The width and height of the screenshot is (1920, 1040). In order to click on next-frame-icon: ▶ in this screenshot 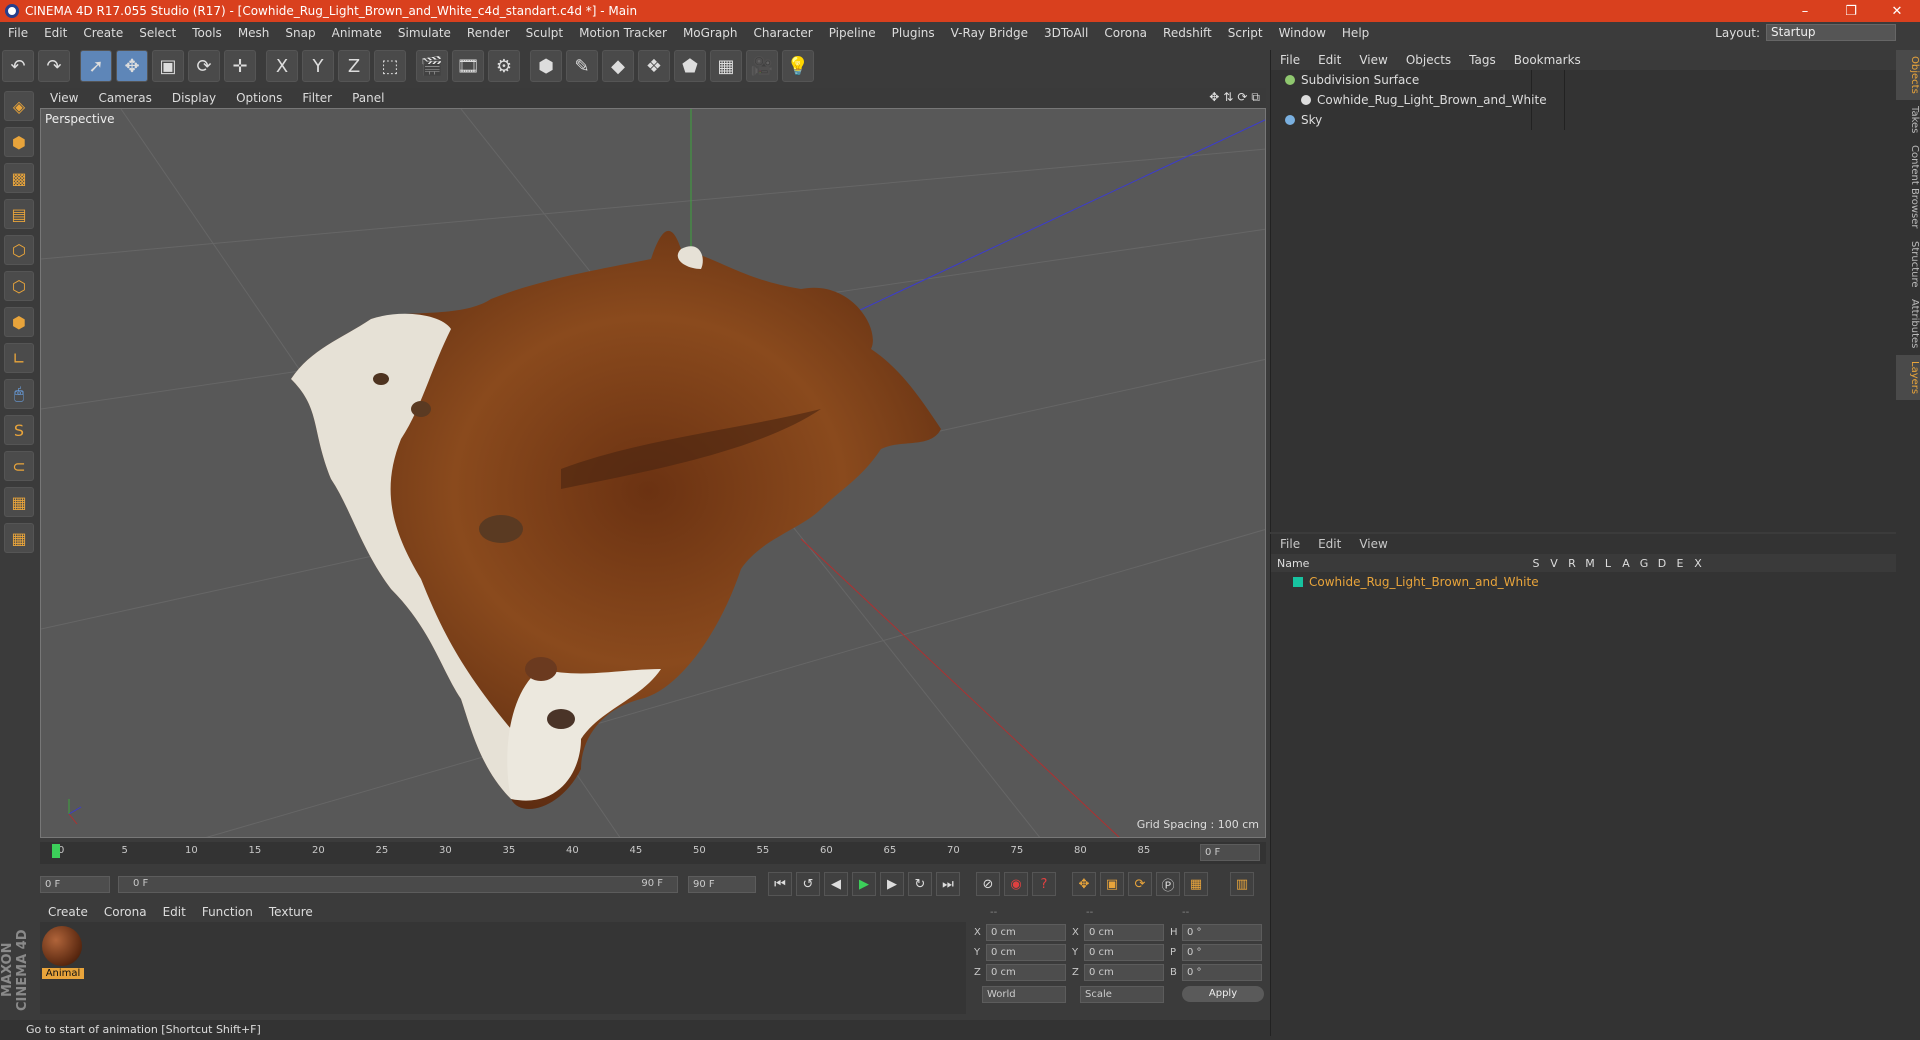, I will do `click(892, 884)`.